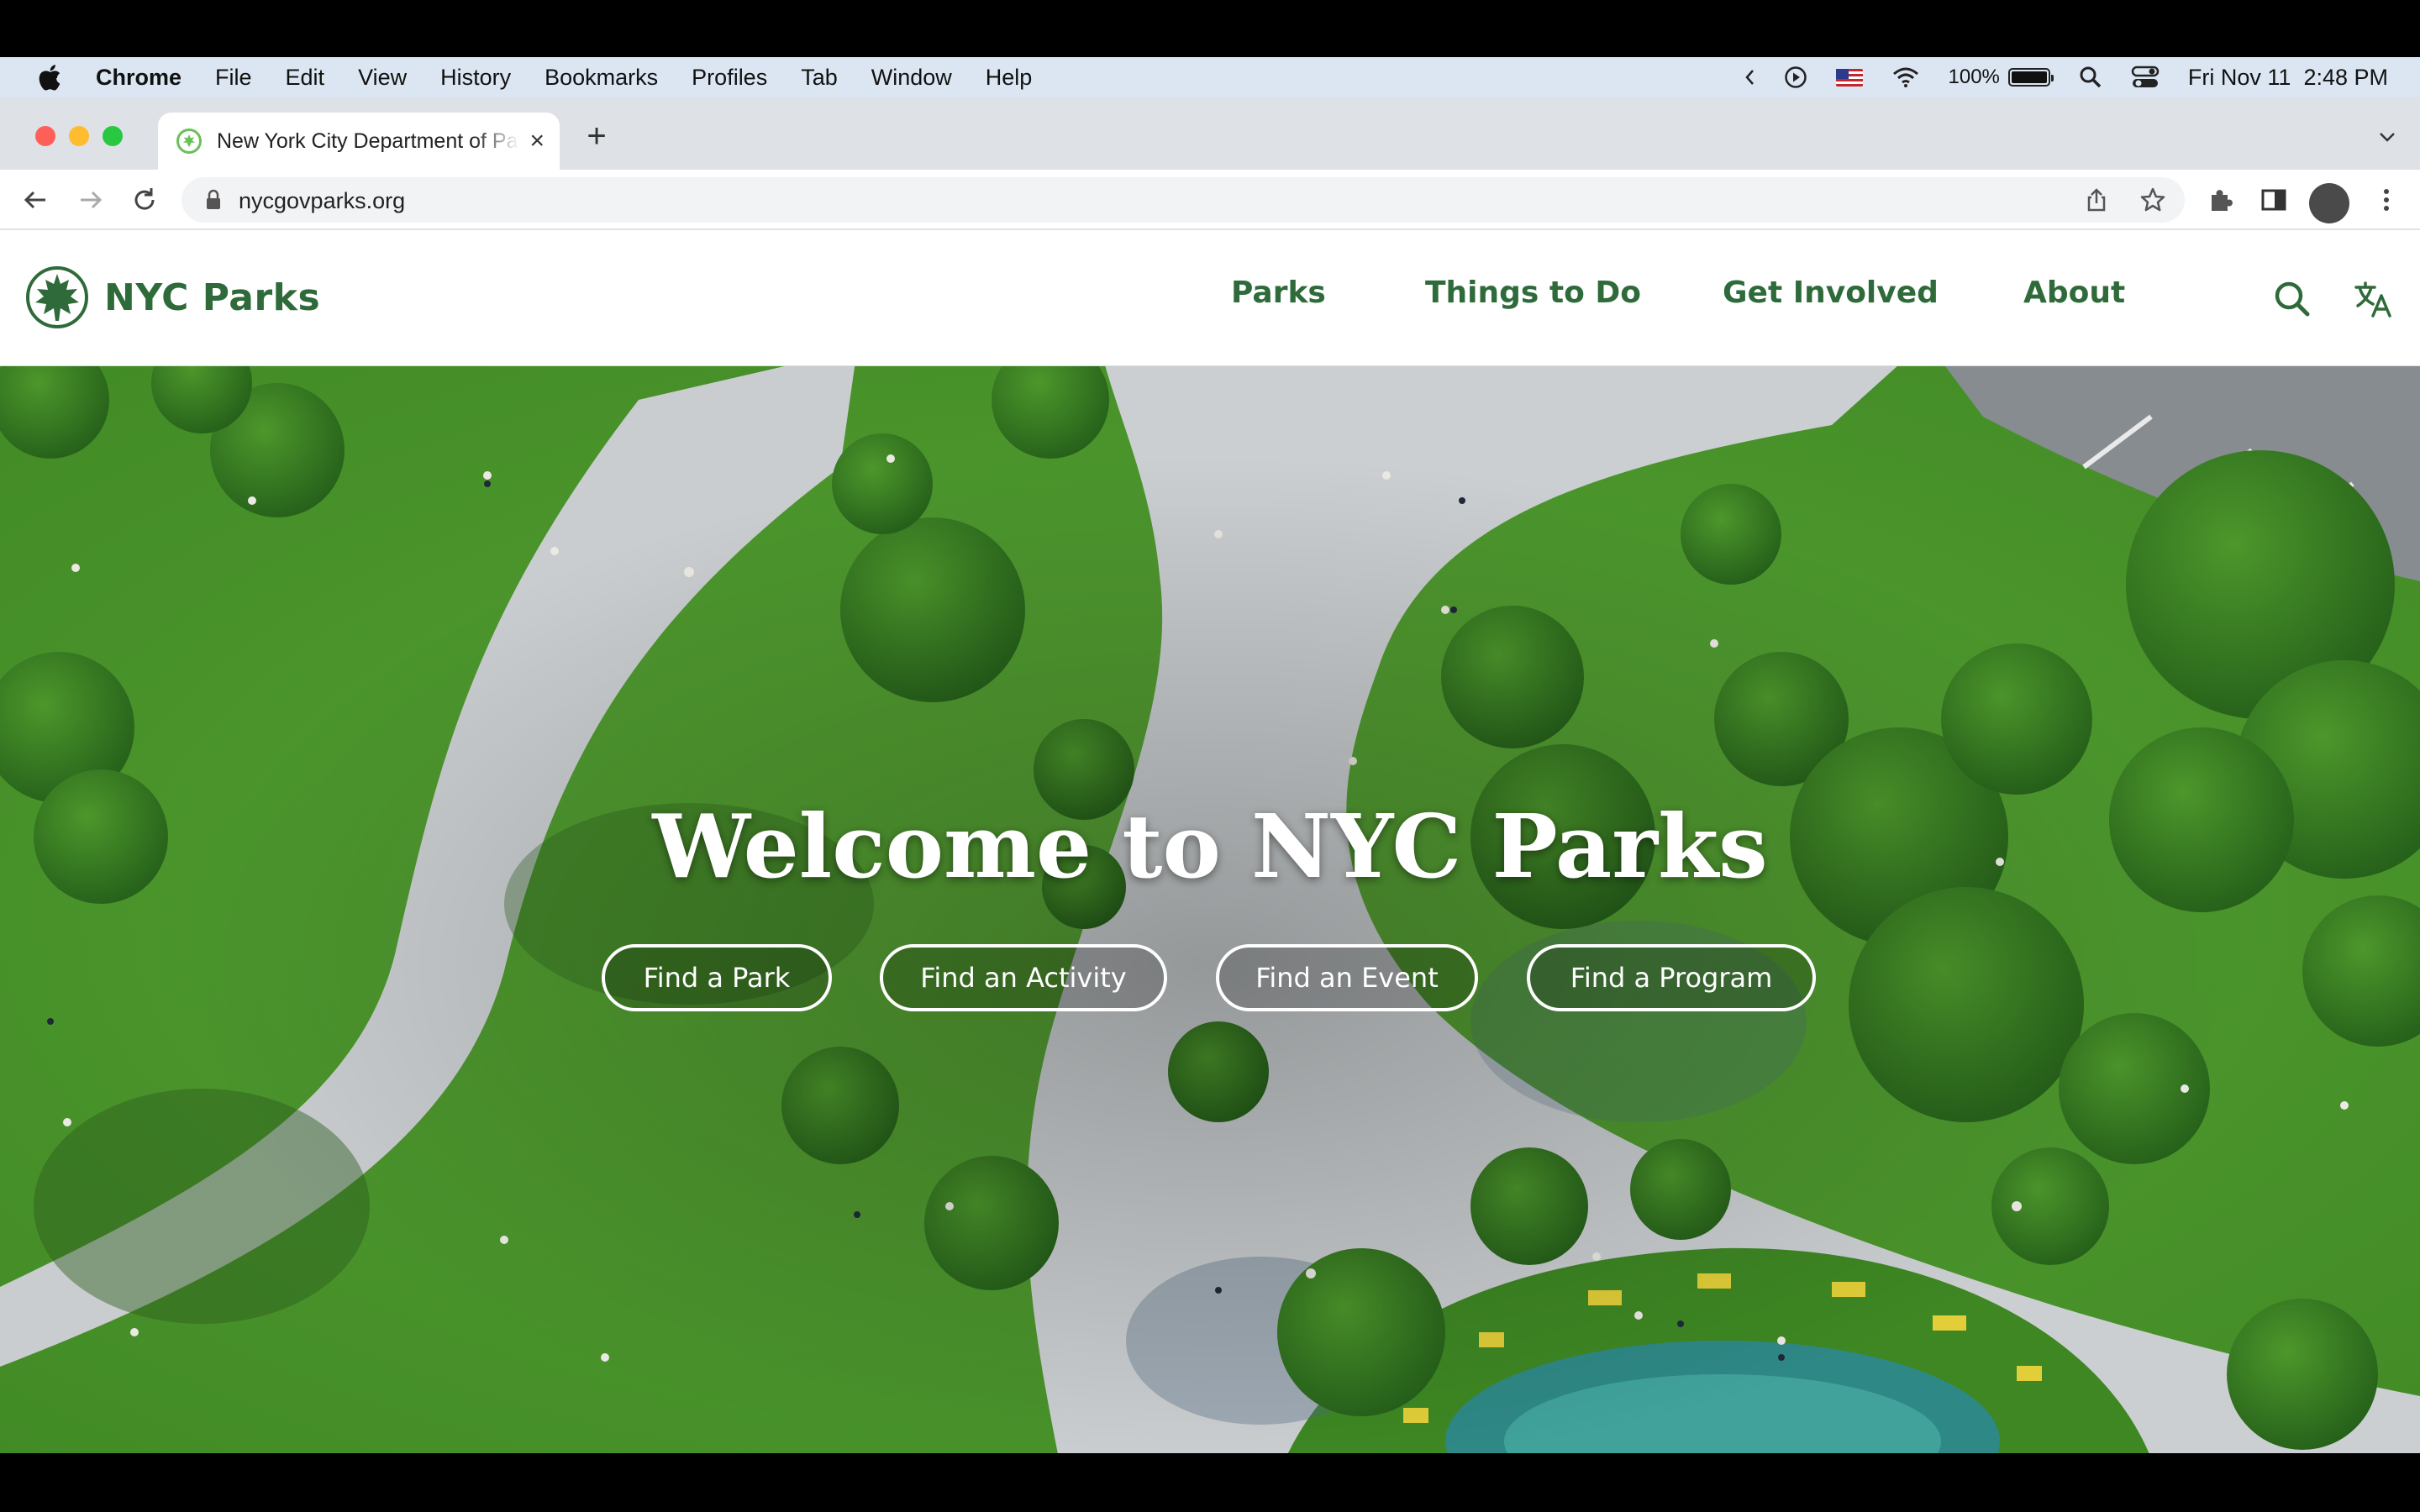 The width and height of the screenshot is (2420, 1512). What do you see at coordinates (1974, 77) in the screenshot?
I see `battery-percent: 100%` at bounding box center [1974, 77].